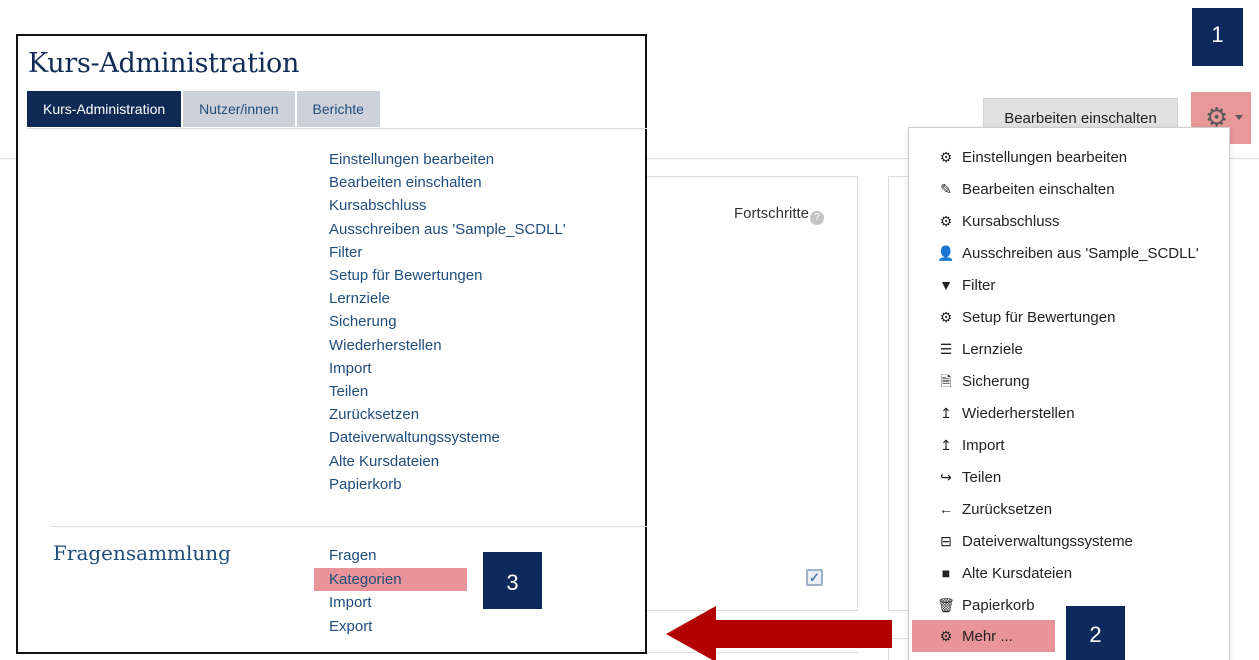 Image resolution: width=1259 pixels, height=660 pixels. I want to click on tabs-underline, so click(337, 128).